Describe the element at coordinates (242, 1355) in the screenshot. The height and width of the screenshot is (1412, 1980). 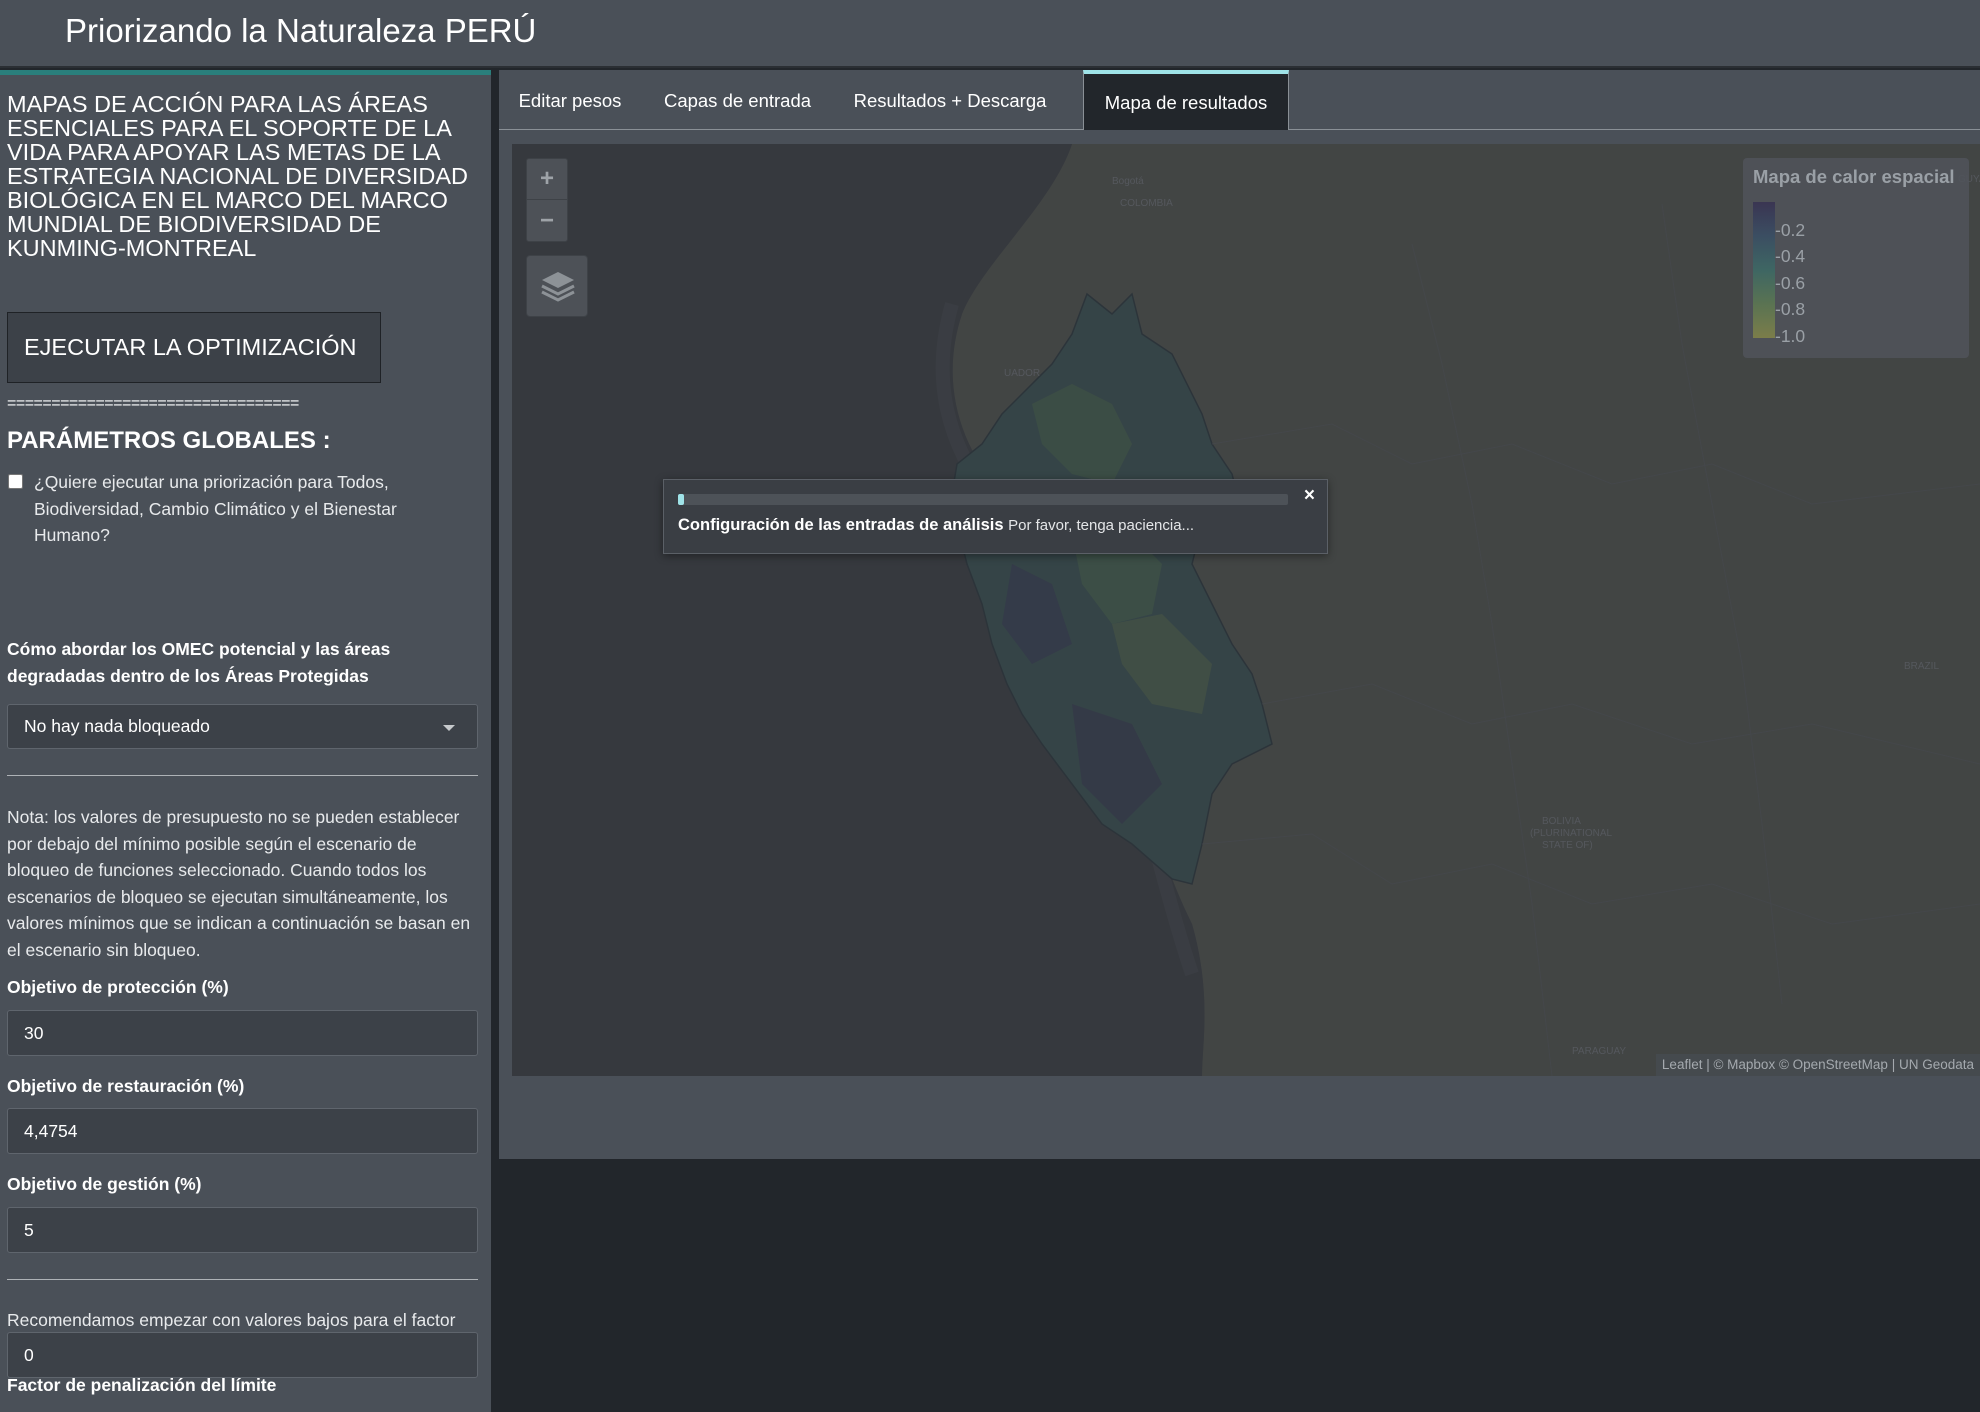
I see `penalty-input` at that location.